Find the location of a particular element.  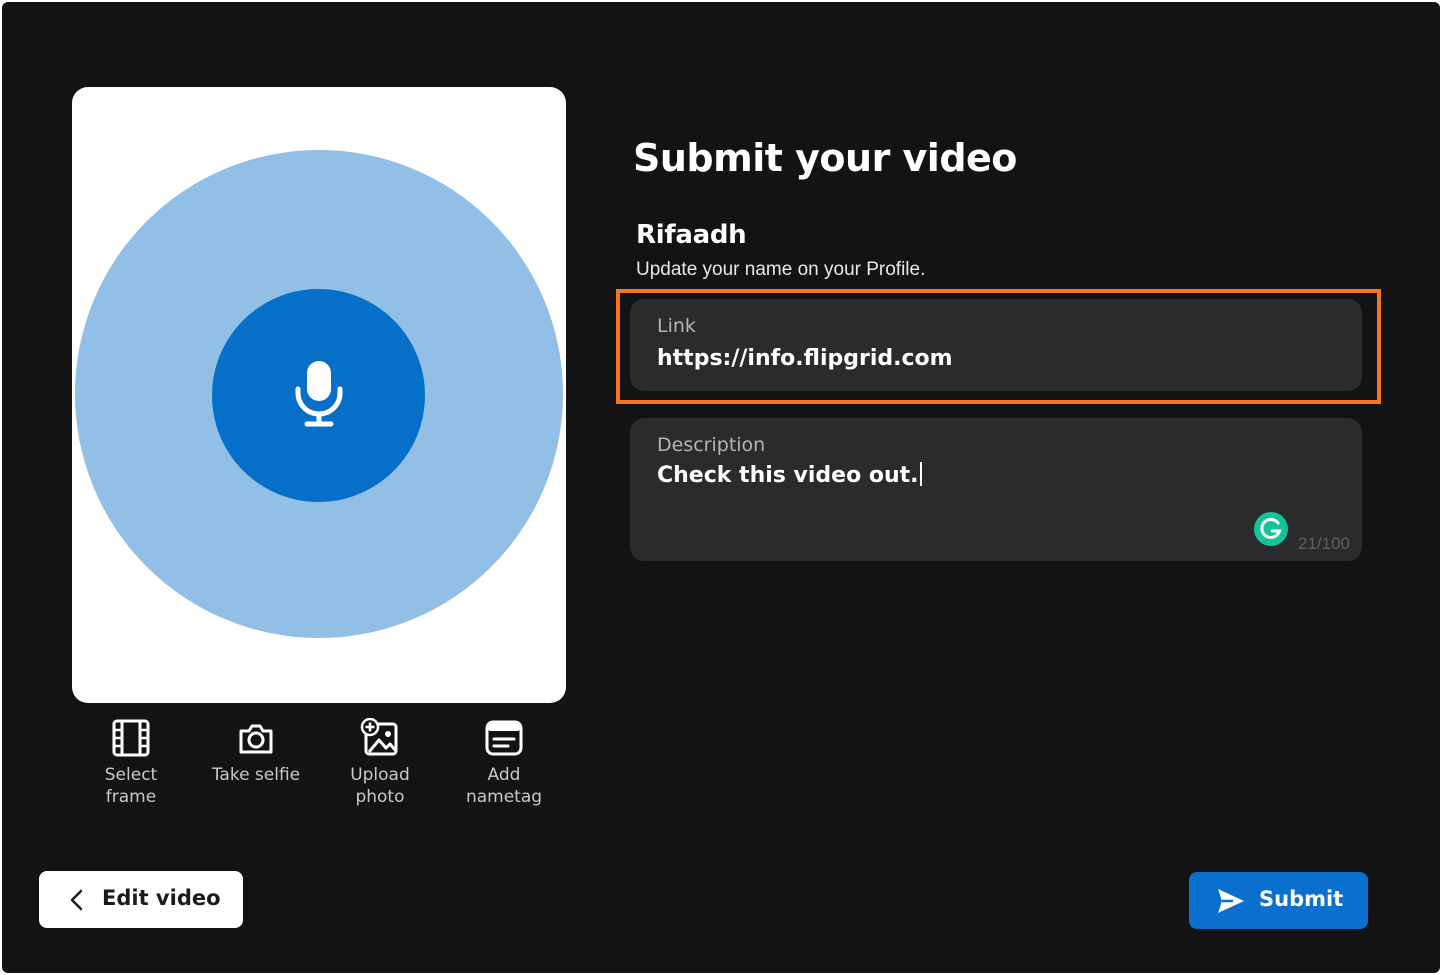

grammarly-icon is located at coordinates (1271, 529).